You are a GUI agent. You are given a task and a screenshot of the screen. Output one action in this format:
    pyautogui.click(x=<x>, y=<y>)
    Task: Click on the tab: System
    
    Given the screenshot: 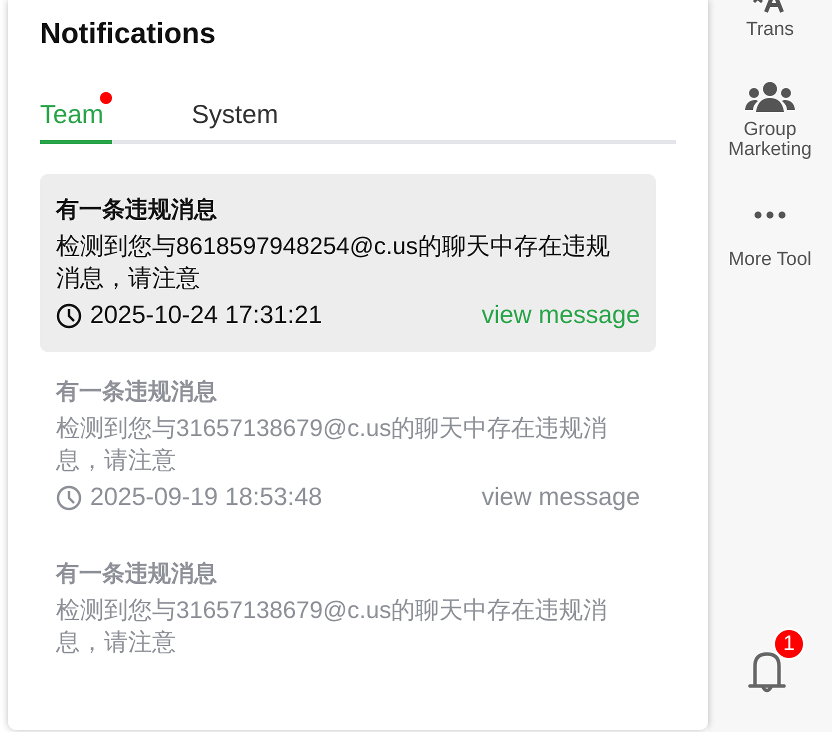 What is the action you would take?
    pyautogui.click(x=239, y=116)
    